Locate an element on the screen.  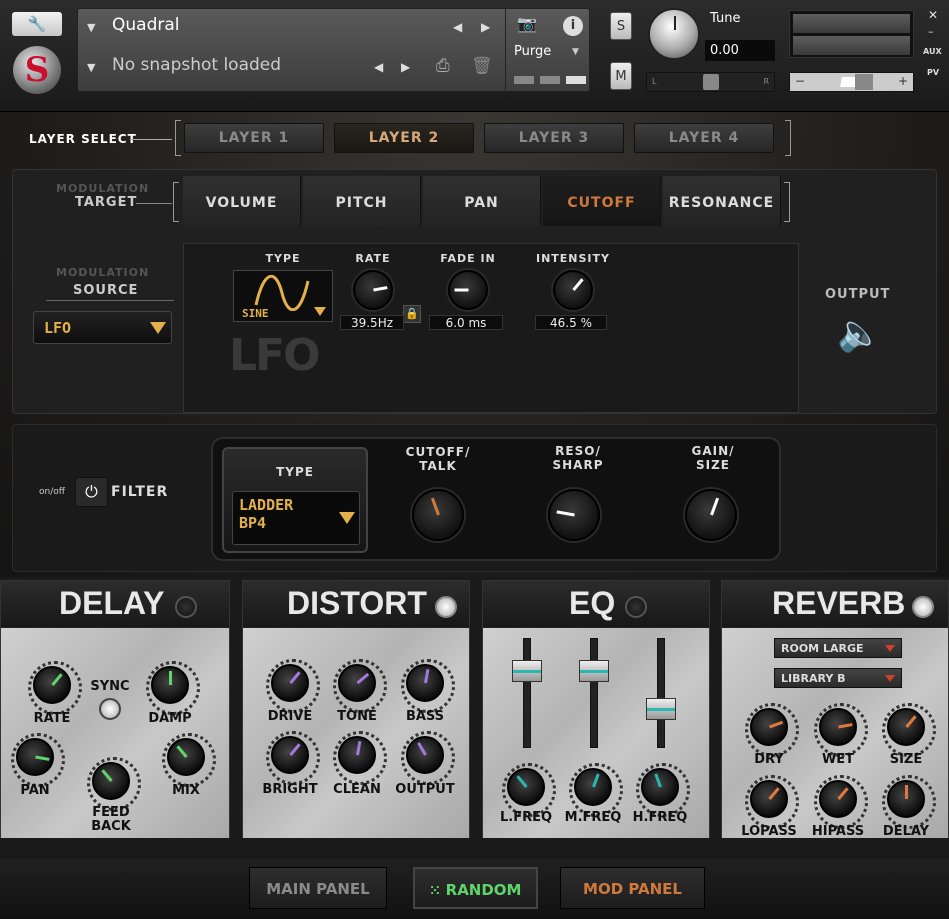
main-panel-button: MAIN PANEL is located at coordinates (318, 888).